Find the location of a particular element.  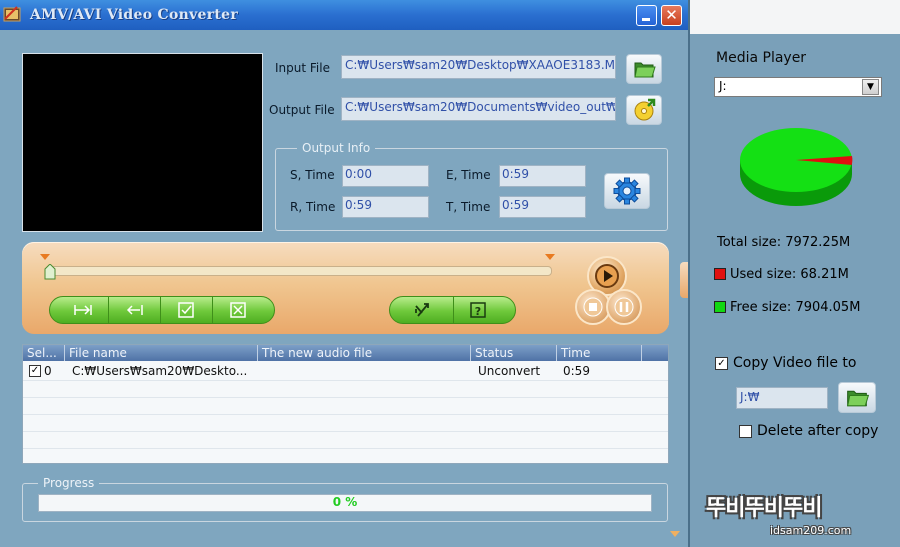

used-legend-swatch is located at coordinates (720, 274).